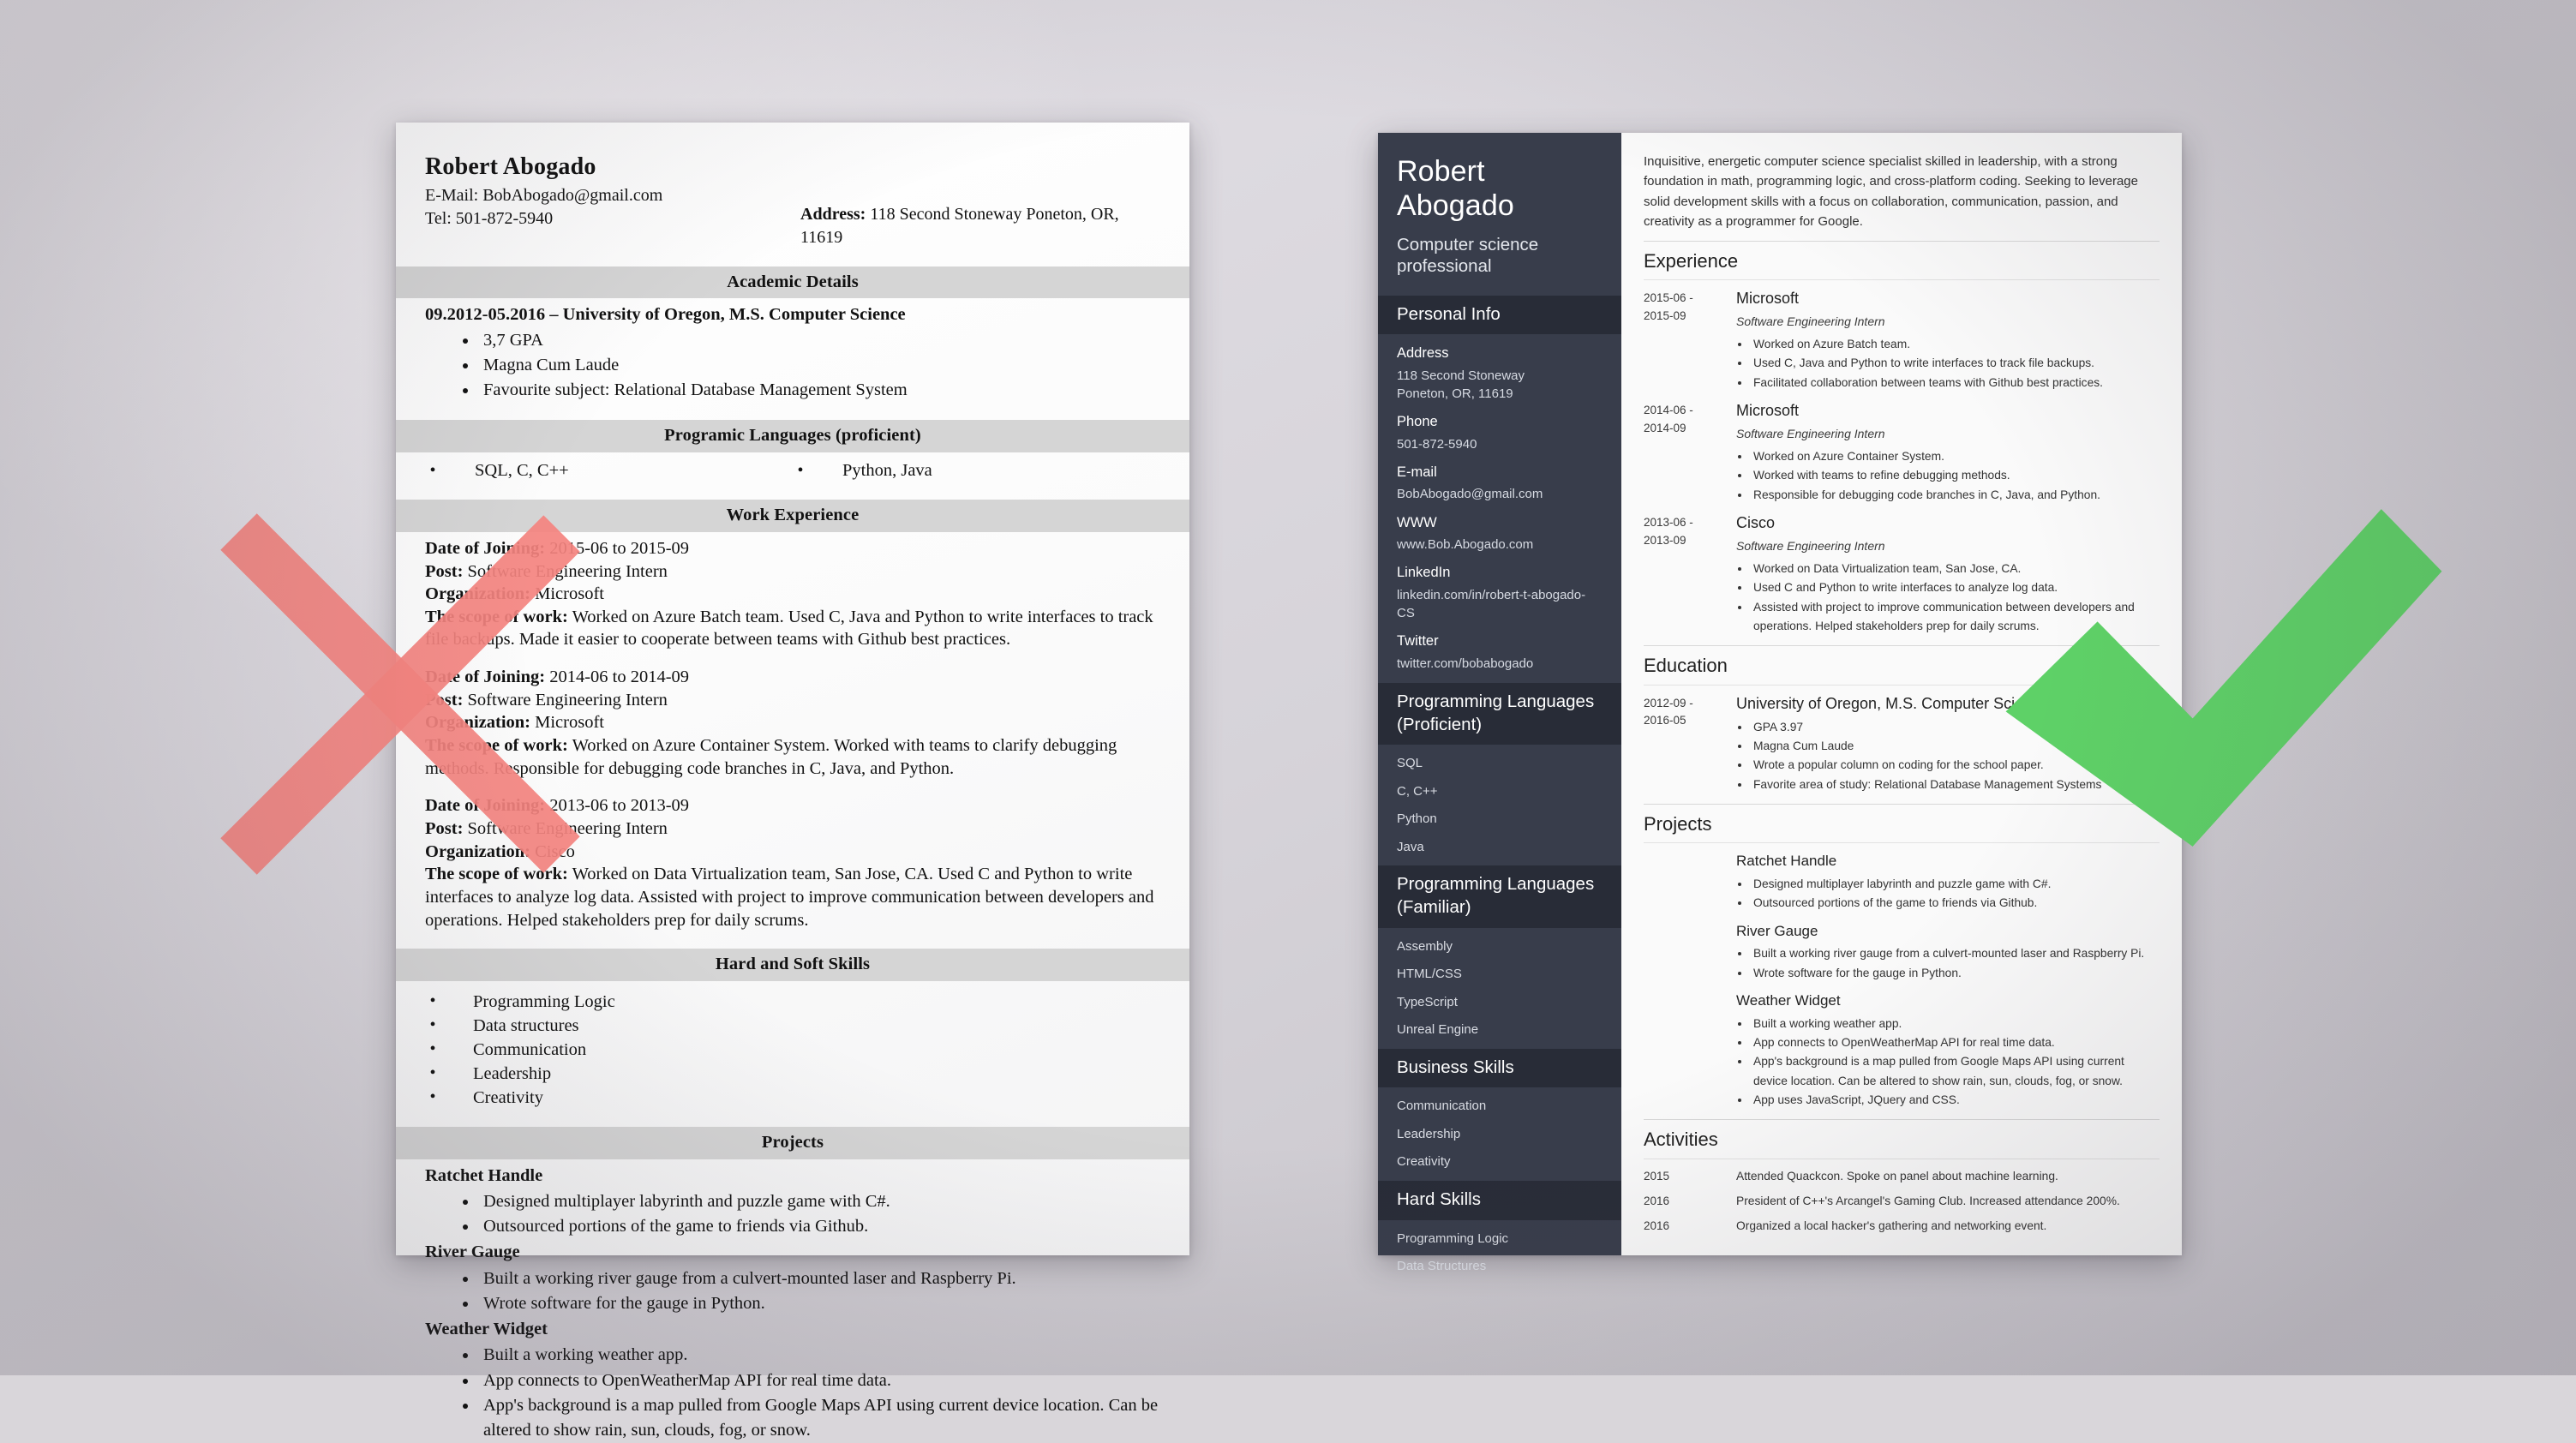  I want to click on good-resume-heading-projects: Projects, so click(1902, 824).